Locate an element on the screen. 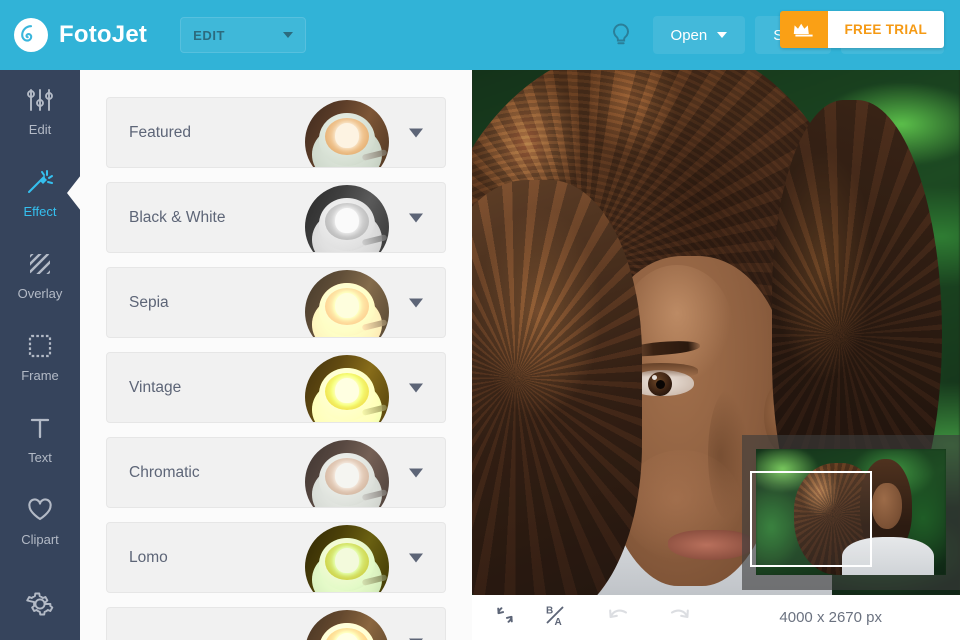 Image resolution: width=960 pixels, height=640 pixels. navigator-minimap is located at coordinates (851, 512).